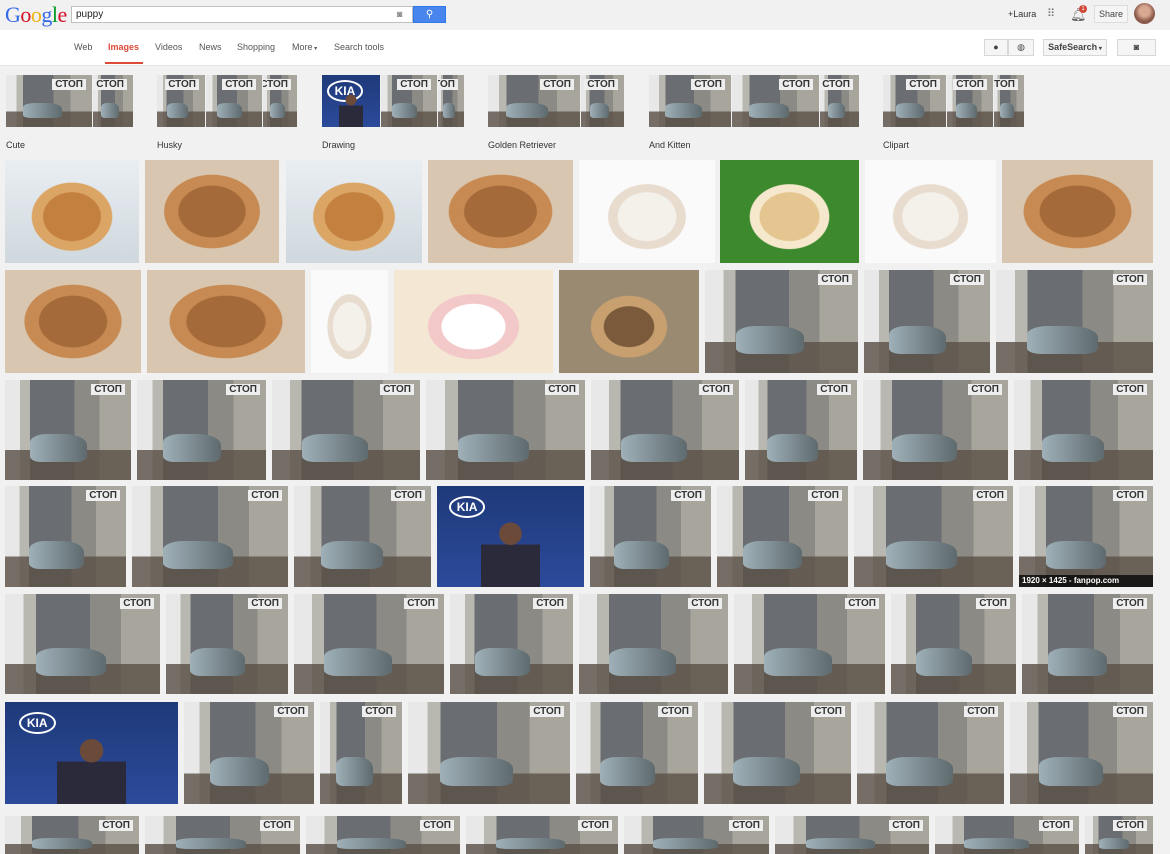 This screenshot has height=854, width=1170. I want to click on suggestion-label: And Kitten, so click(670, 145).